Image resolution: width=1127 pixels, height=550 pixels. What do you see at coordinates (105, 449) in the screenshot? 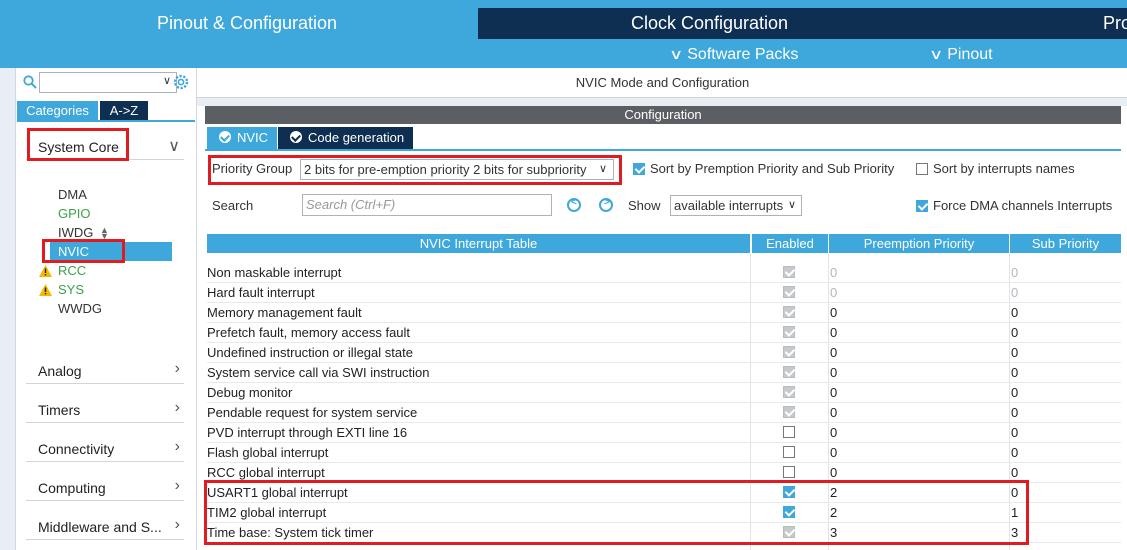
I see `category-connectivity: Connectivity ›` at bounding box center [105, 449].